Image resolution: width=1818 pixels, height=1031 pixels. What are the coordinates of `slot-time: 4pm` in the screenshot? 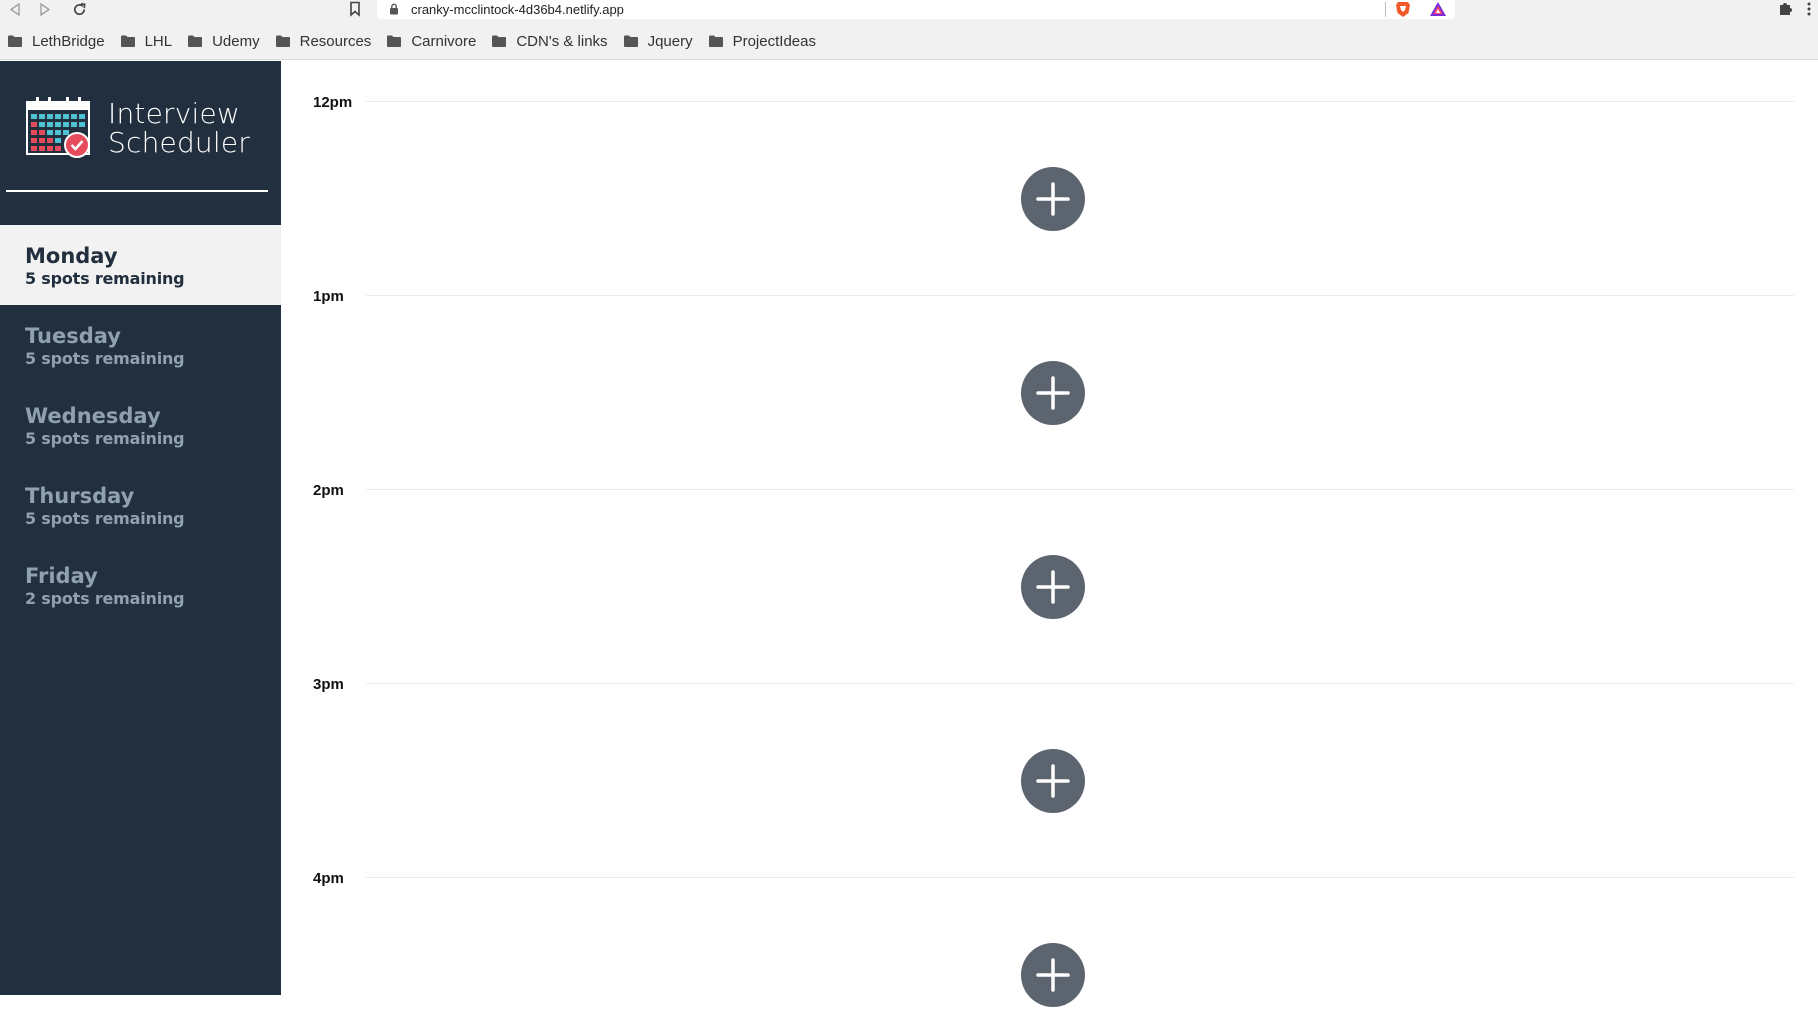 It's located at (328, 878).